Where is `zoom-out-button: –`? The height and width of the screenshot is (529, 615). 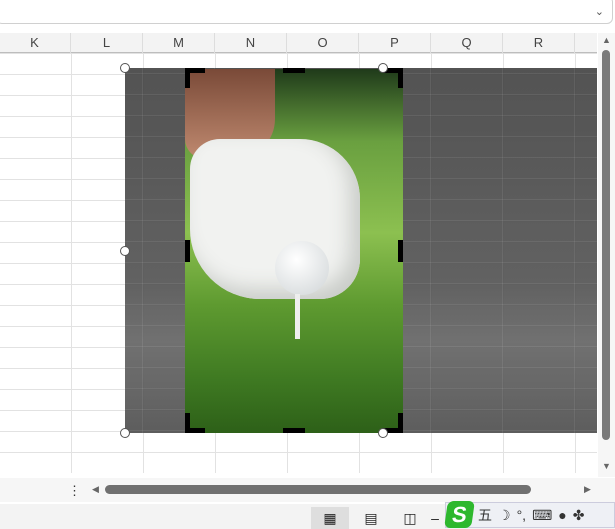 zoom-out-button: – is located at coordinates (435, 518).